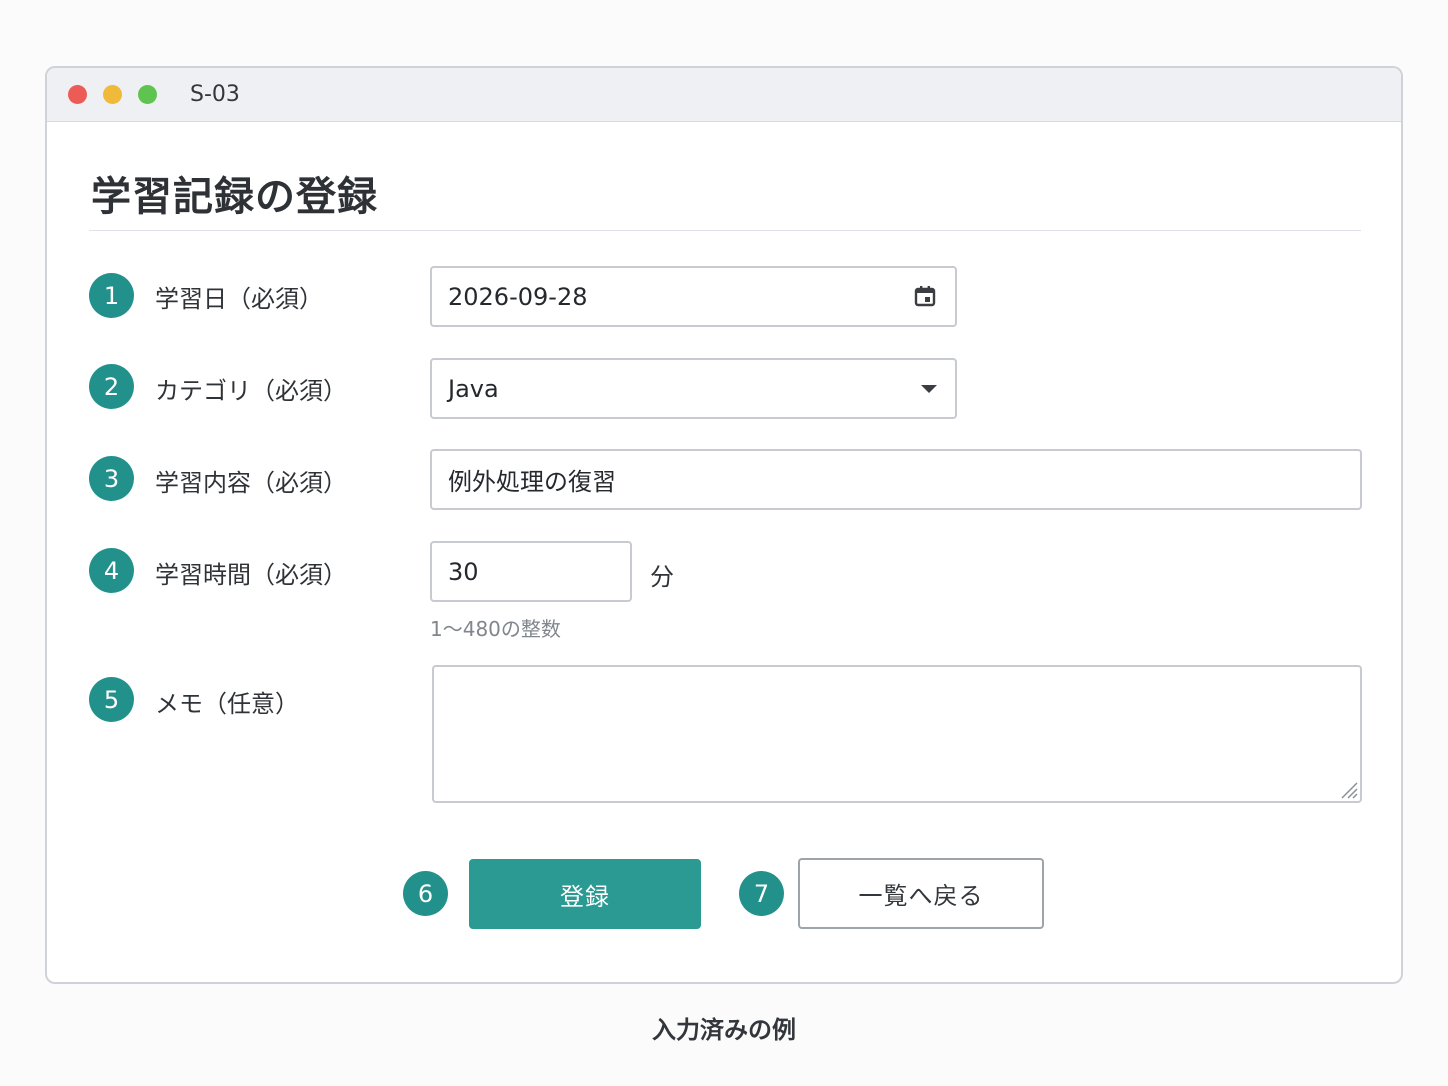 This screenshot has width=1448, height=1086. Describe the element at coordinates (725, 230) in the screenshot. I see `title-divider` at that location.